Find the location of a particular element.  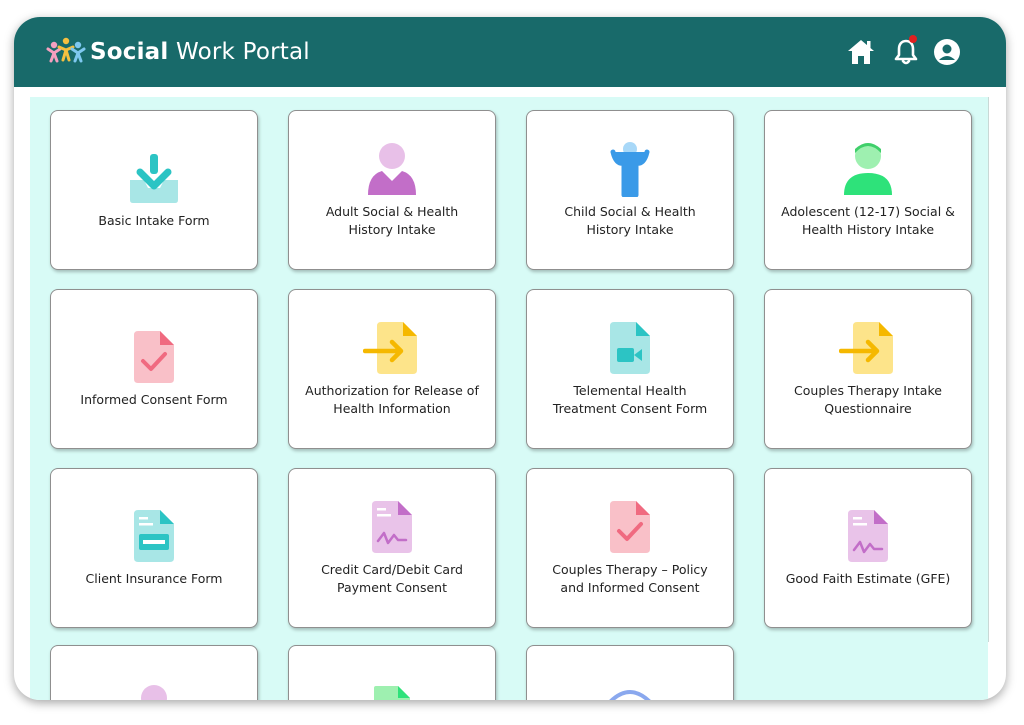

circle-icon is located at coordinates (630, 695).